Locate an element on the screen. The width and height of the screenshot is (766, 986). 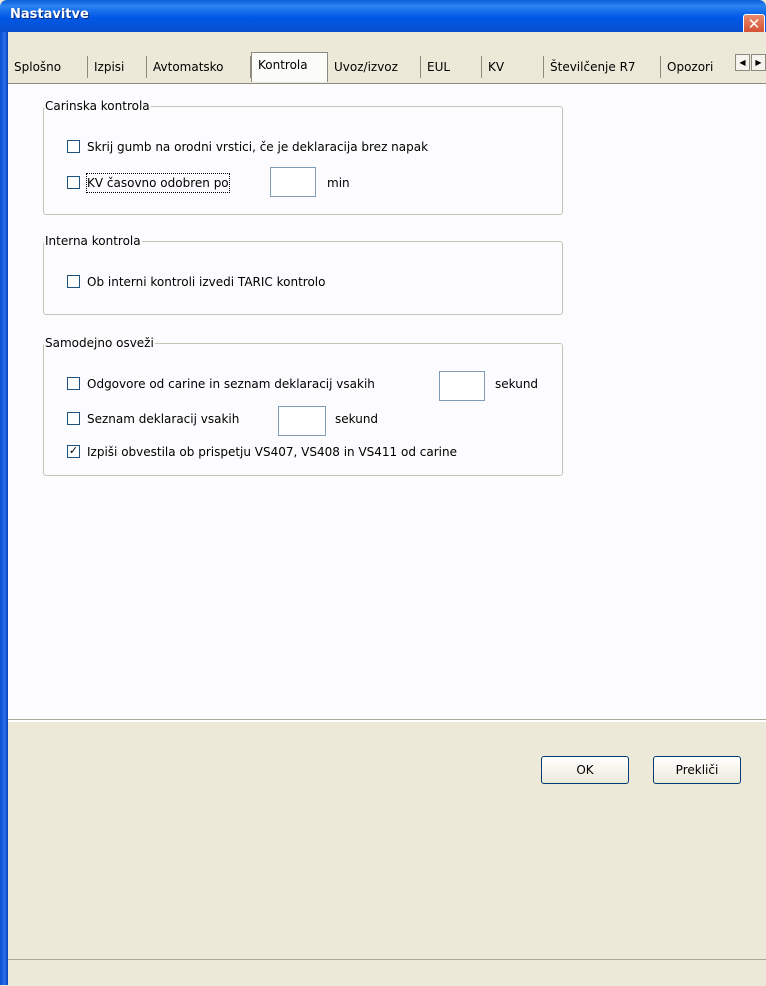
tab-opozori: Opozori is located at coordinates (698, 67).